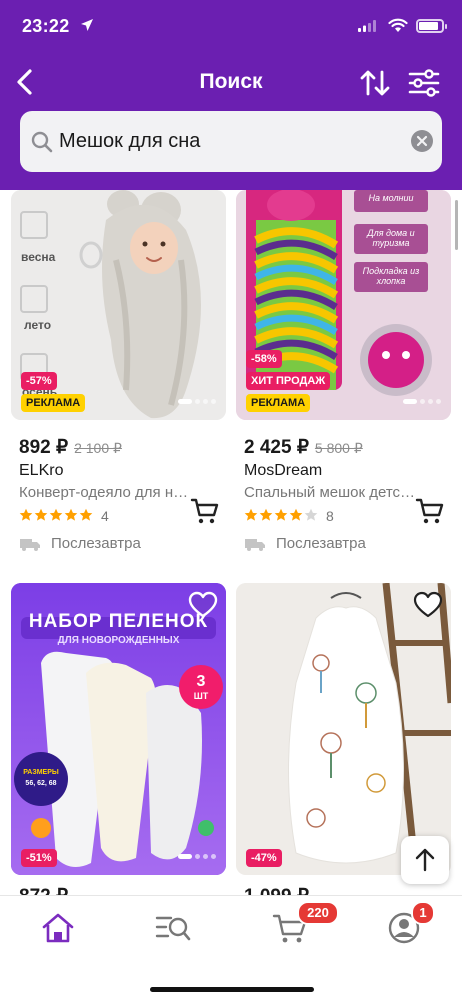 This screenshot has height=1000, width=462. I want to click on current-price: 2 425 ₽, so click(276, 447).